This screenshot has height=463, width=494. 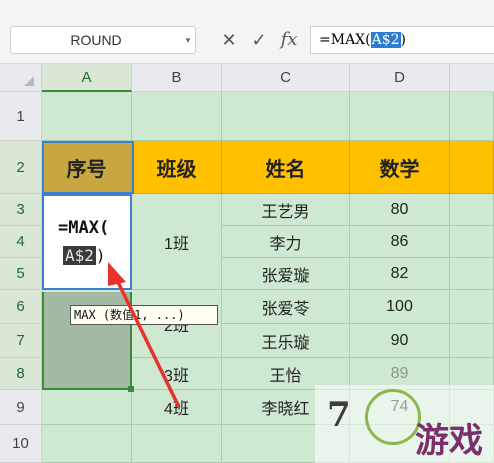 I want to click on watermark: 7 游戏, so click(x=404, y=424).